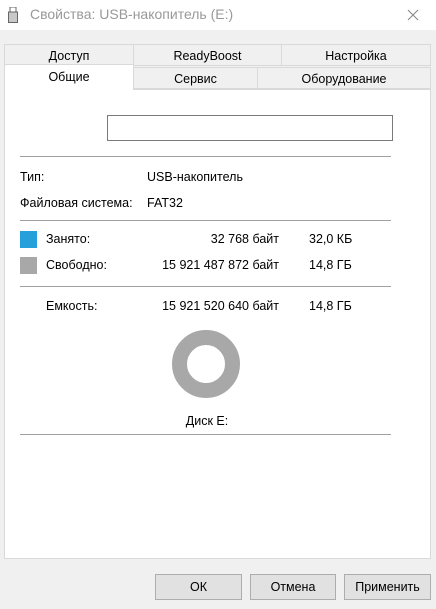 The width and height of the screenshot is (436, 609). What do you see at coordinates (76, 265) in the screenshot?
I see `free-label: Свободно:` at bounding box center [76, 265].